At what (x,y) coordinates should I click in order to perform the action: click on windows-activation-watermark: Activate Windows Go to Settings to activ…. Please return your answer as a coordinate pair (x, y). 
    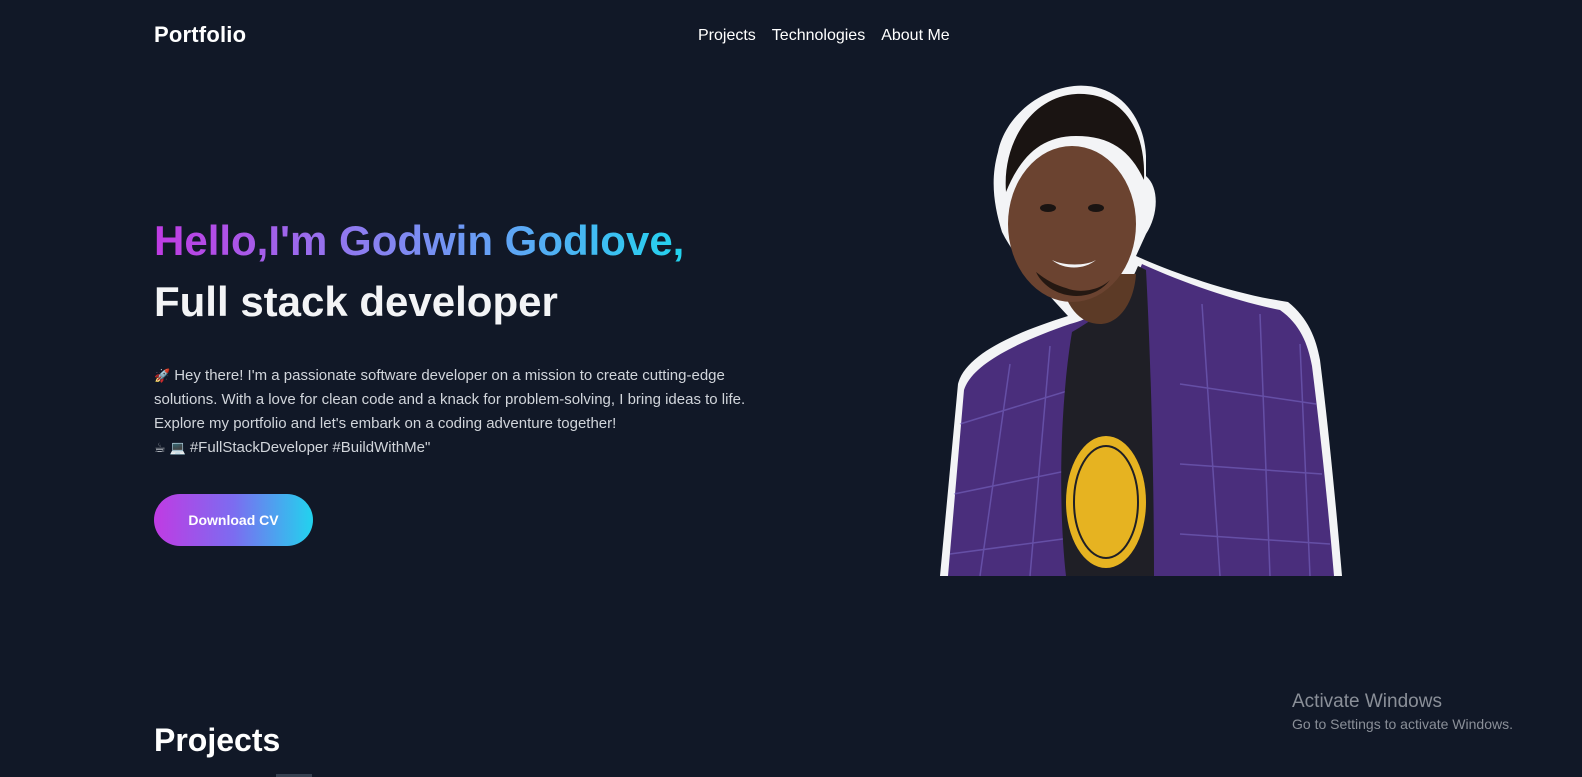
    Looking at the image, I should click on (1402, 712).